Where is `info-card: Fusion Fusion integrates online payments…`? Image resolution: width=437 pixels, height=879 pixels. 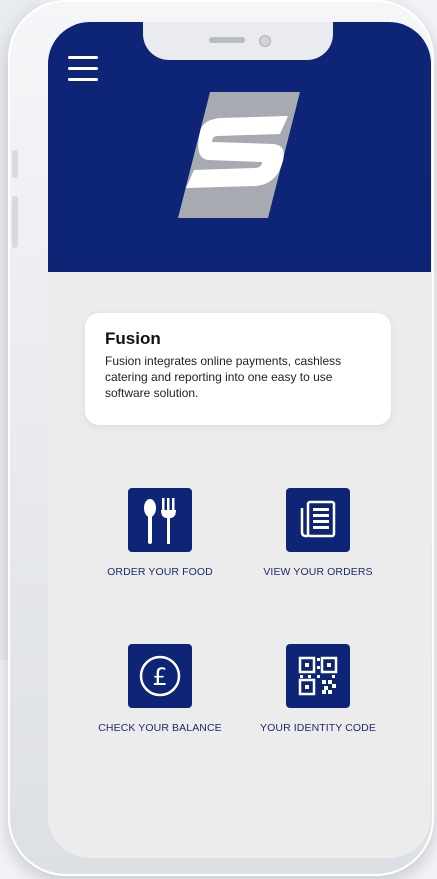 info-card: Fusion Fusion integrates online payments… is located at coordinates (238, 369).